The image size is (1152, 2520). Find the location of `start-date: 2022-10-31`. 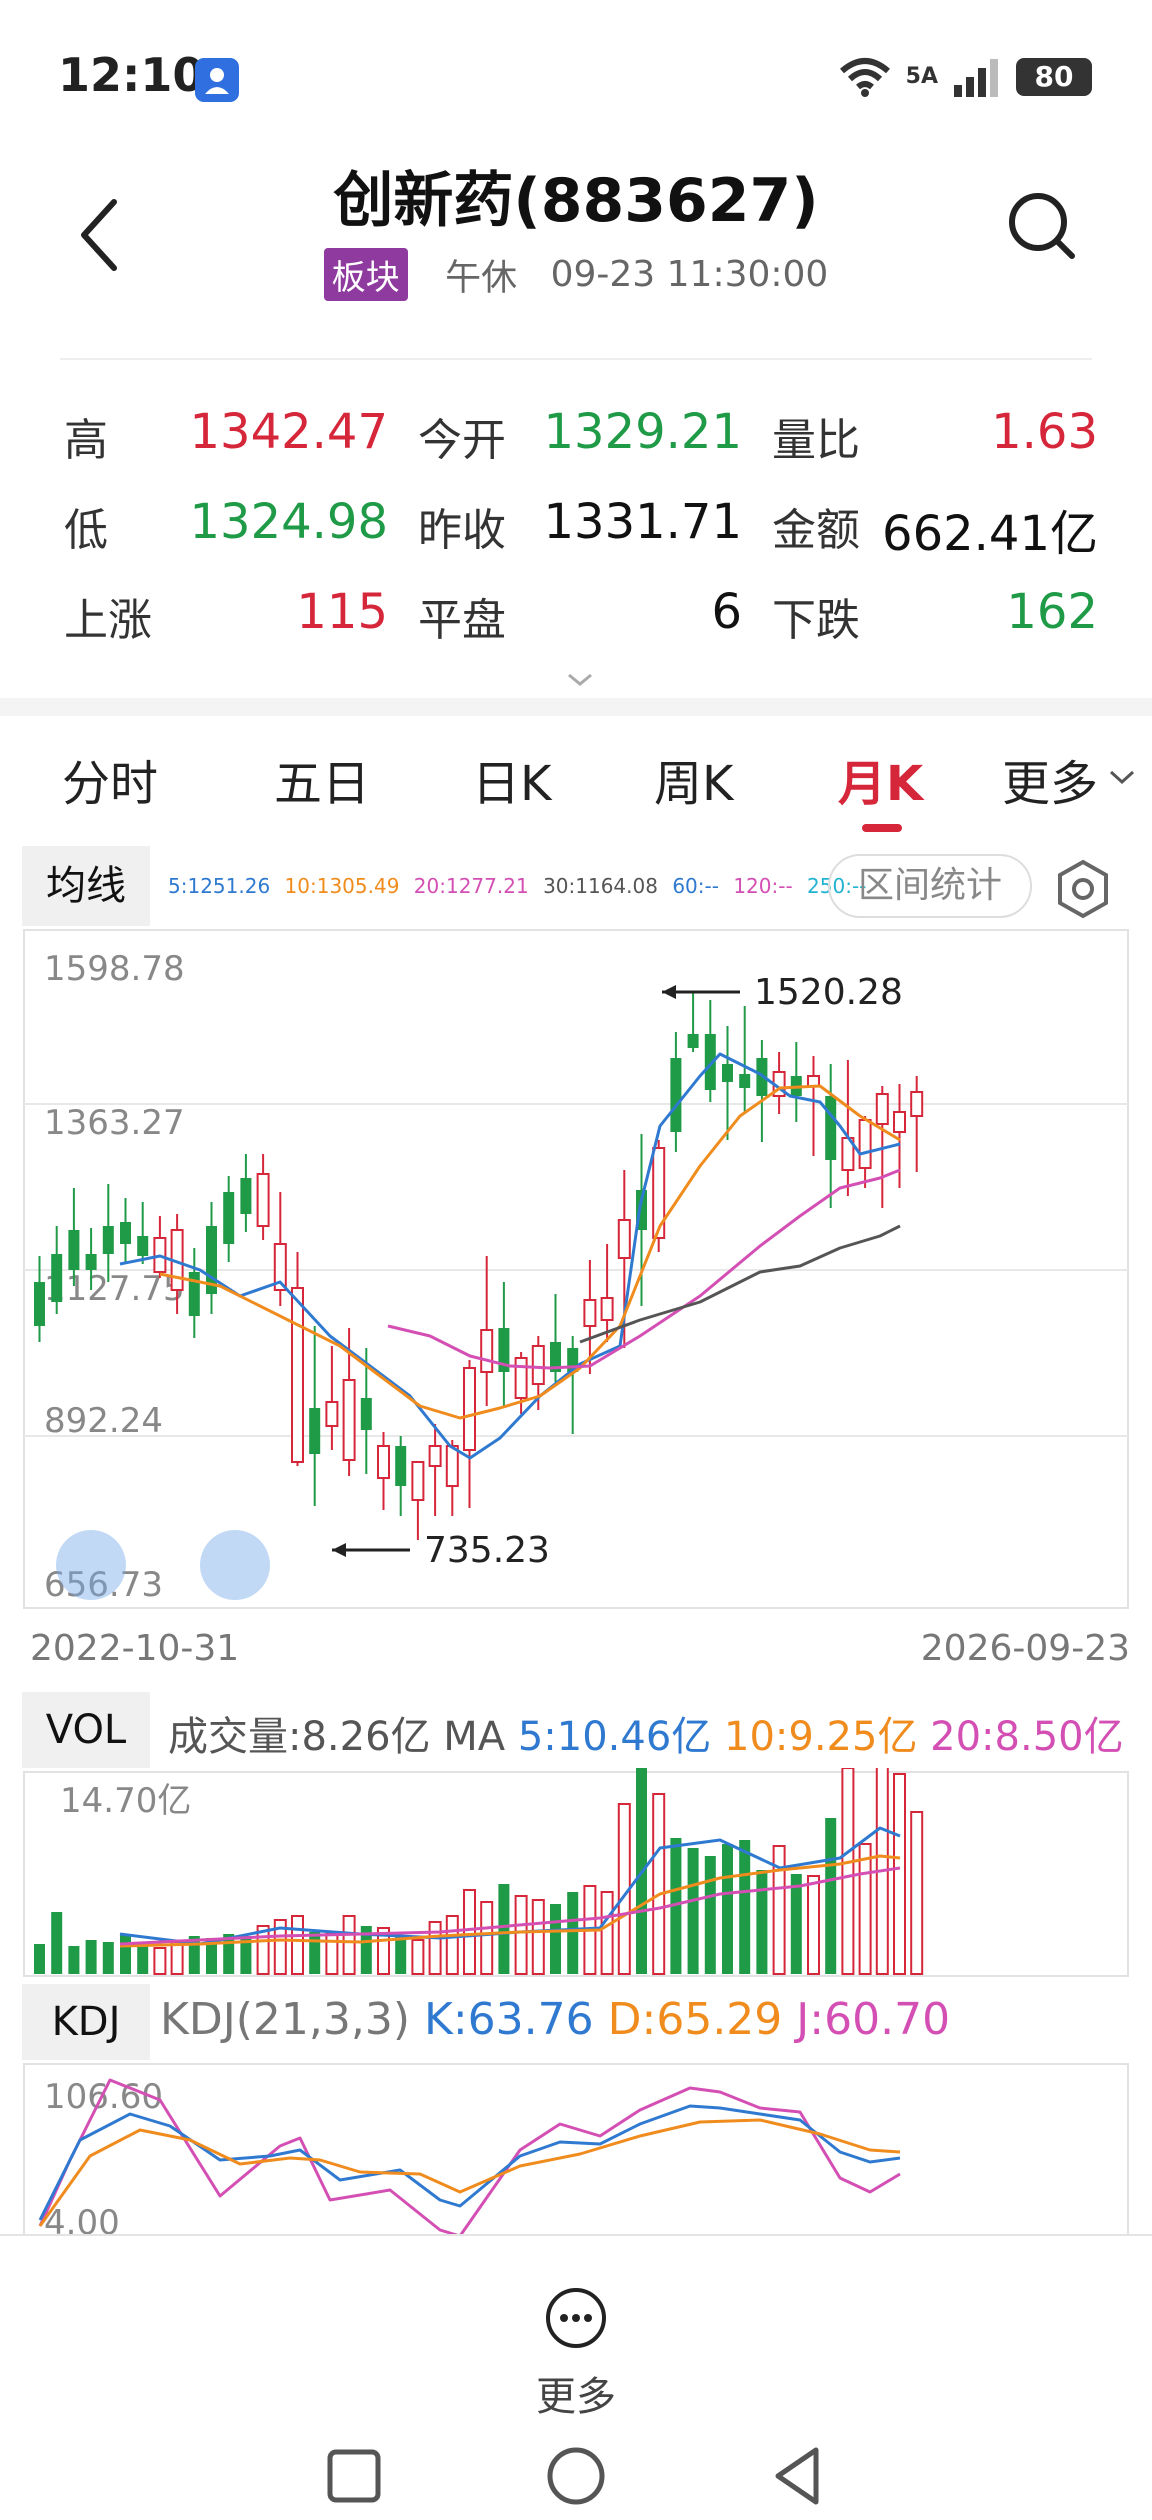

start-date: 2022-10-31 is located at coordinates (135, 1648).